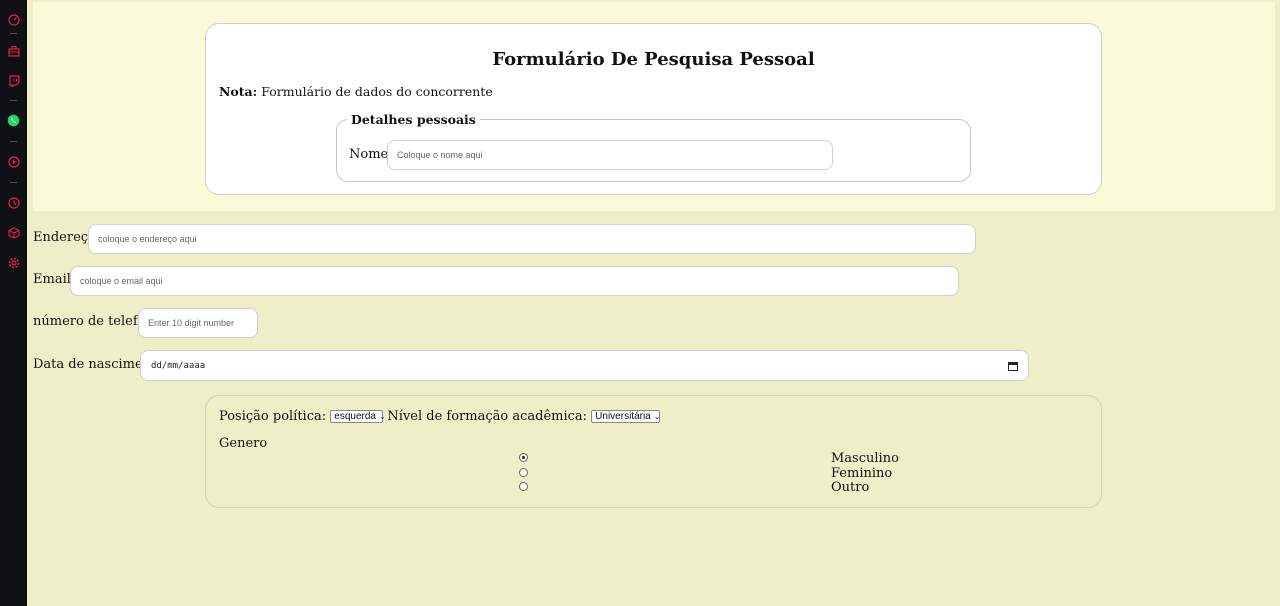 This screenshot has height=606, width=1280. I want to click on email-label: Email:, so click(54, 279).